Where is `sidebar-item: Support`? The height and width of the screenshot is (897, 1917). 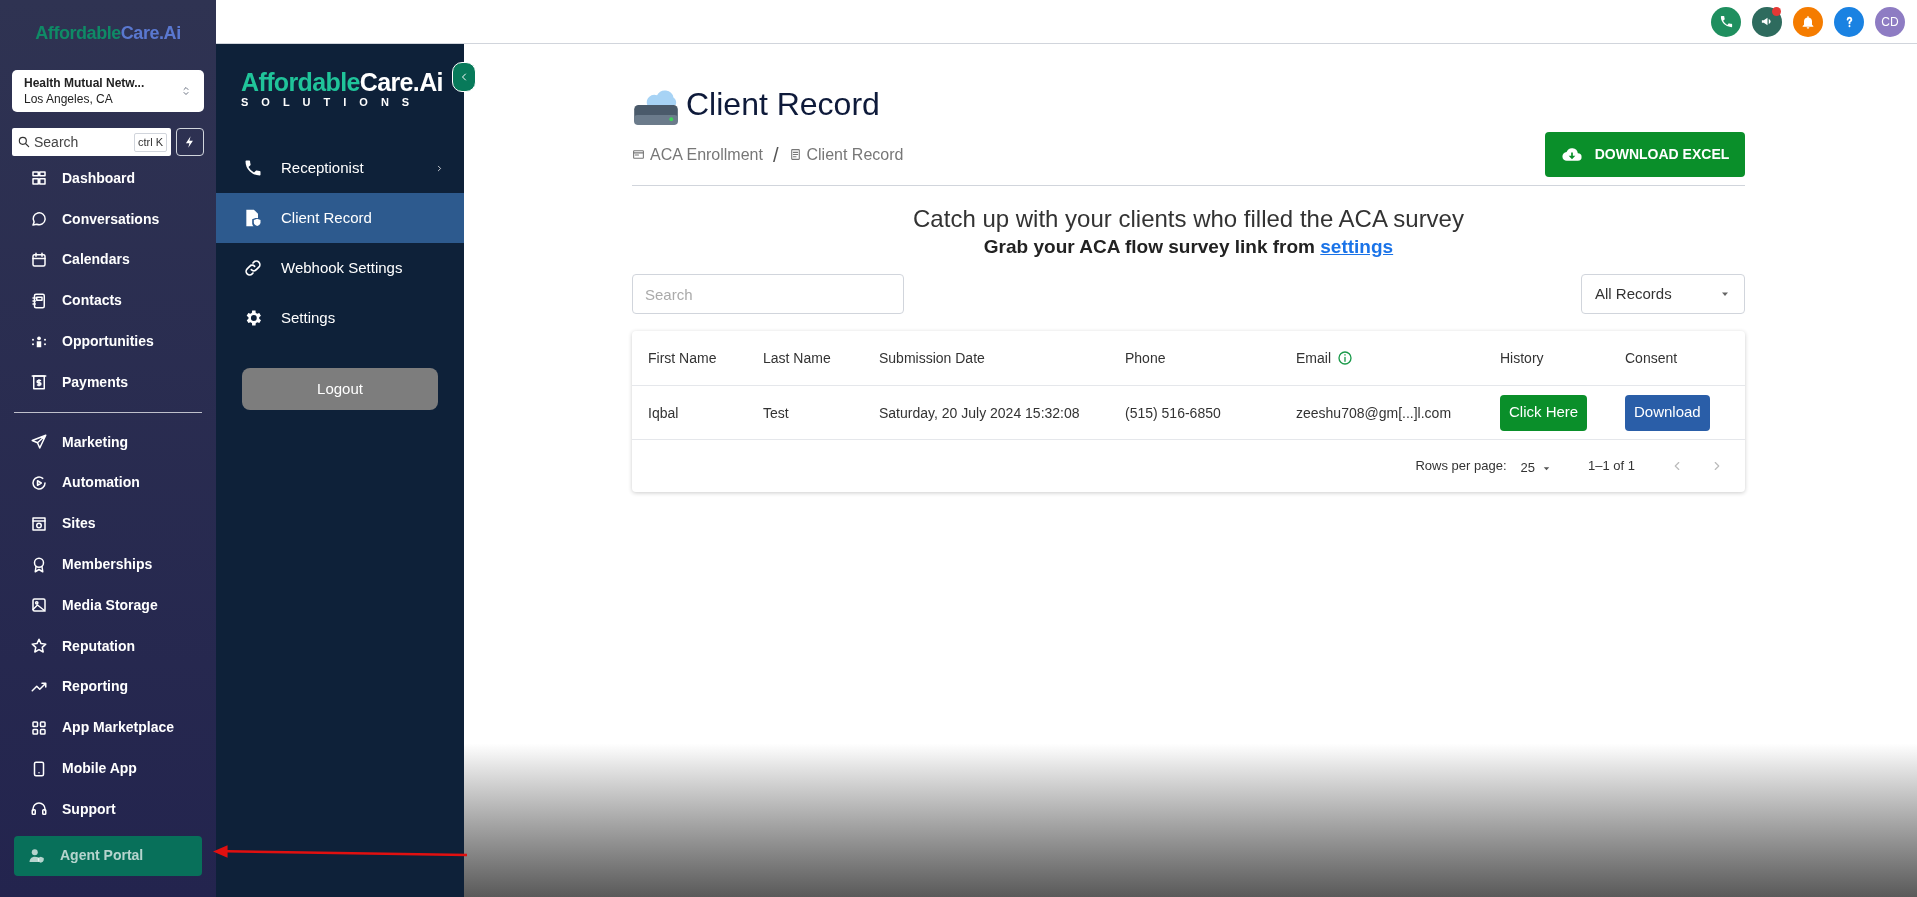 sidebar-item: Support is located at coordinates (108, 809).